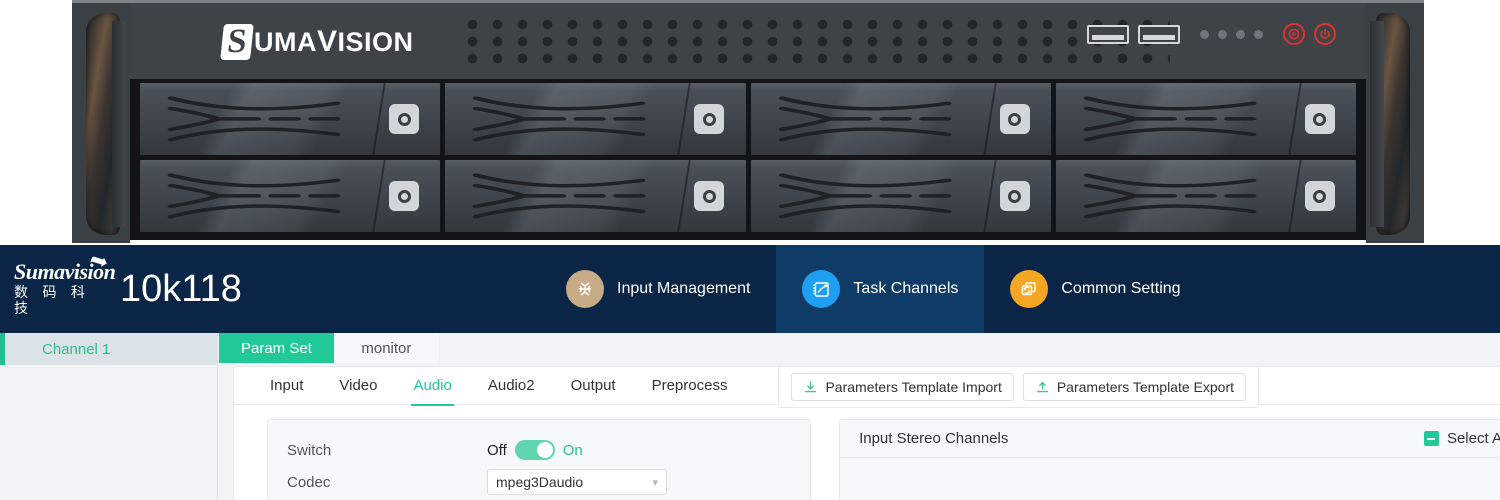 Image resolution: width=1500 pixels, height=500 pixels. I want to click on sidebar-item-label: Channel 1, so click(76, 349).